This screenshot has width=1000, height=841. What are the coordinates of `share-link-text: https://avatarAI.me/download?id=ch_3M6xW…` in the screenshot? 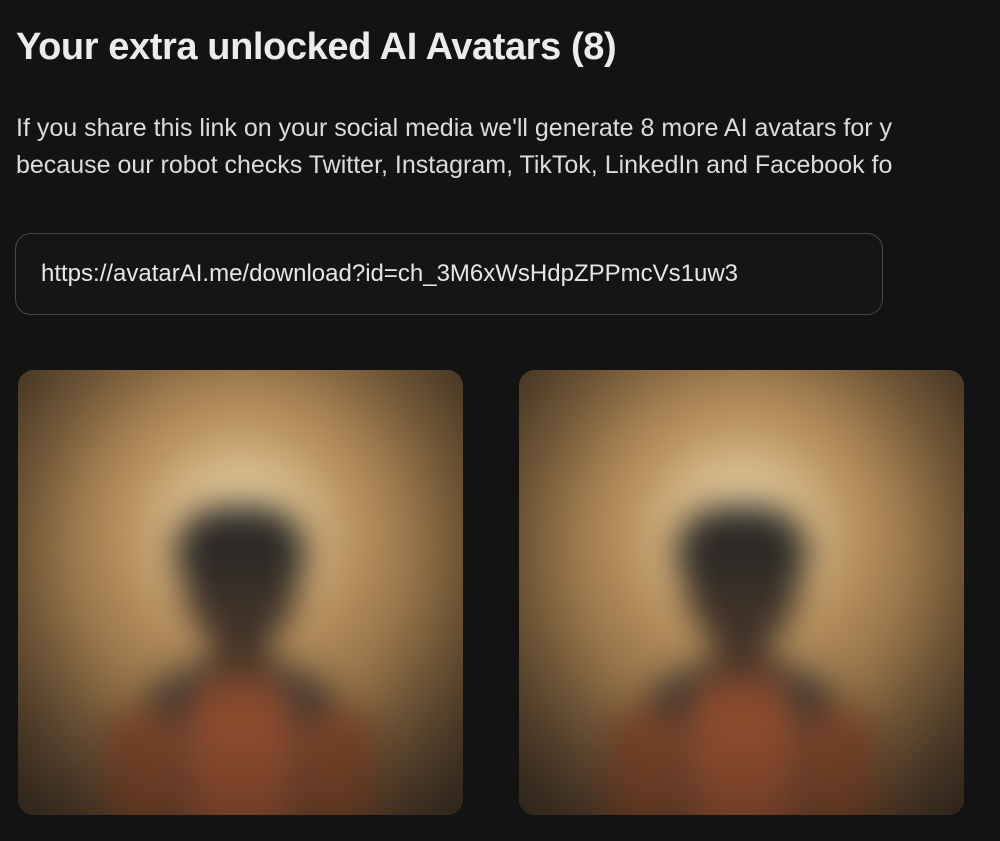 It's located at (389, 274).